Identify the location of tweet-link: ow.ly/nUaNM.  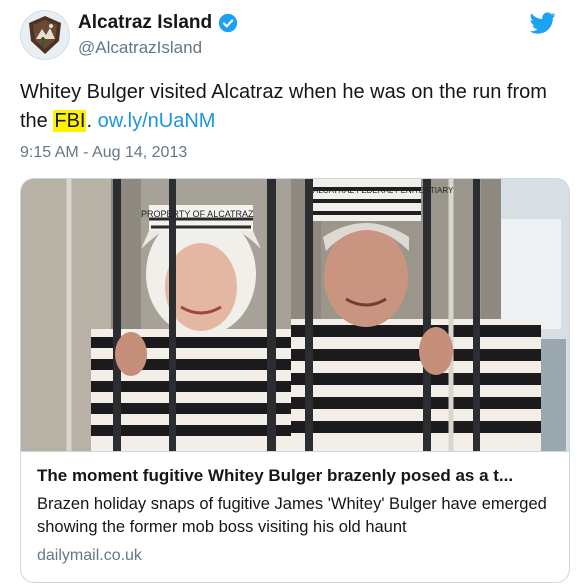
(157, 121).